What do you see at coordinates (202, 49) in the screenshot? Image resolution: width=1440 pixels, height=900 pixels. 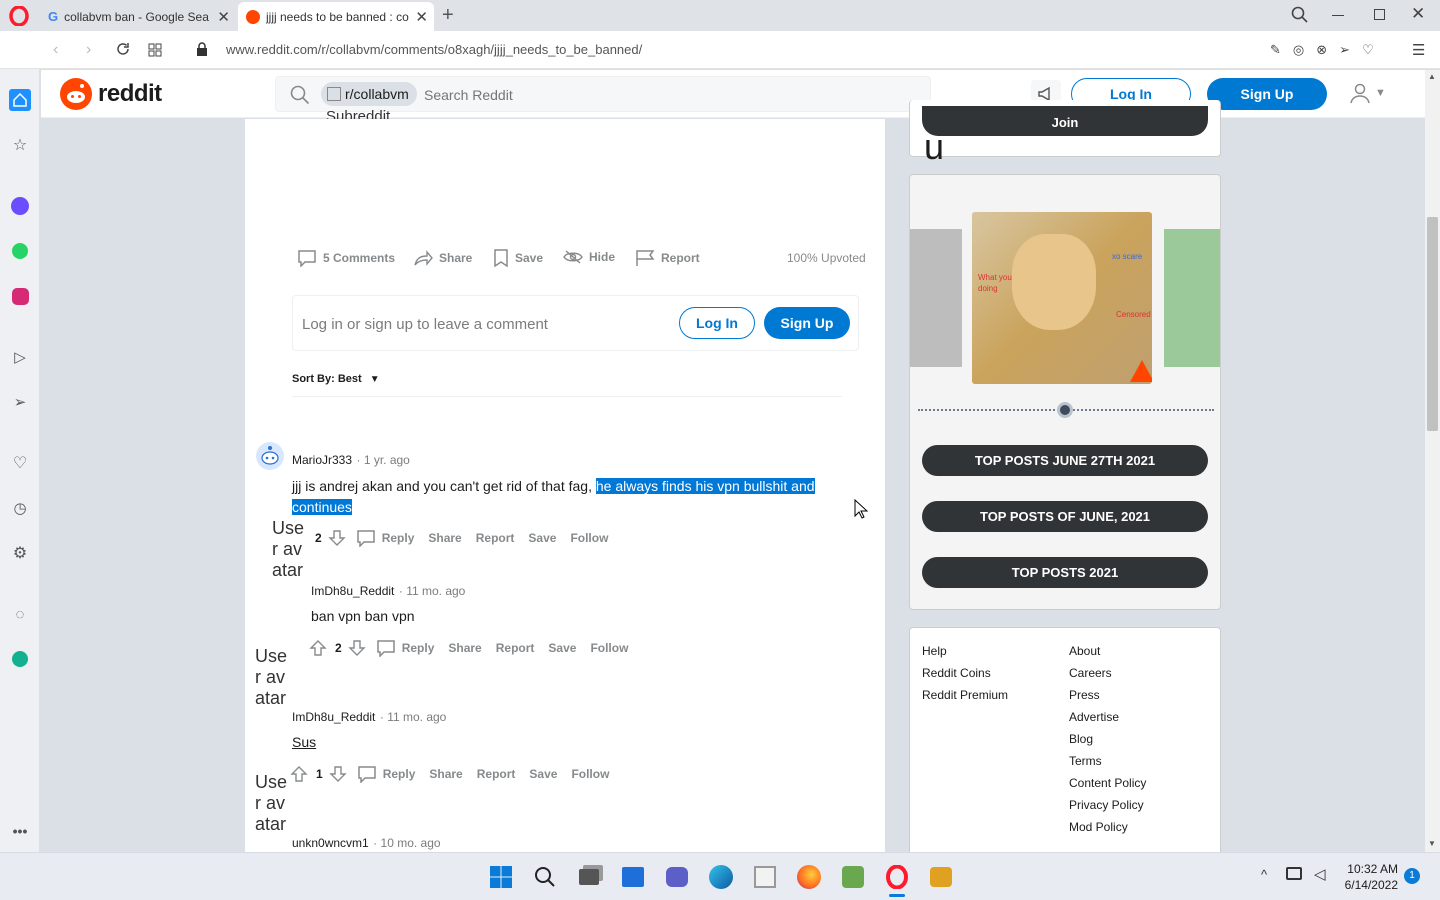 I see `lock-icon` at bounding box center [202, 49].